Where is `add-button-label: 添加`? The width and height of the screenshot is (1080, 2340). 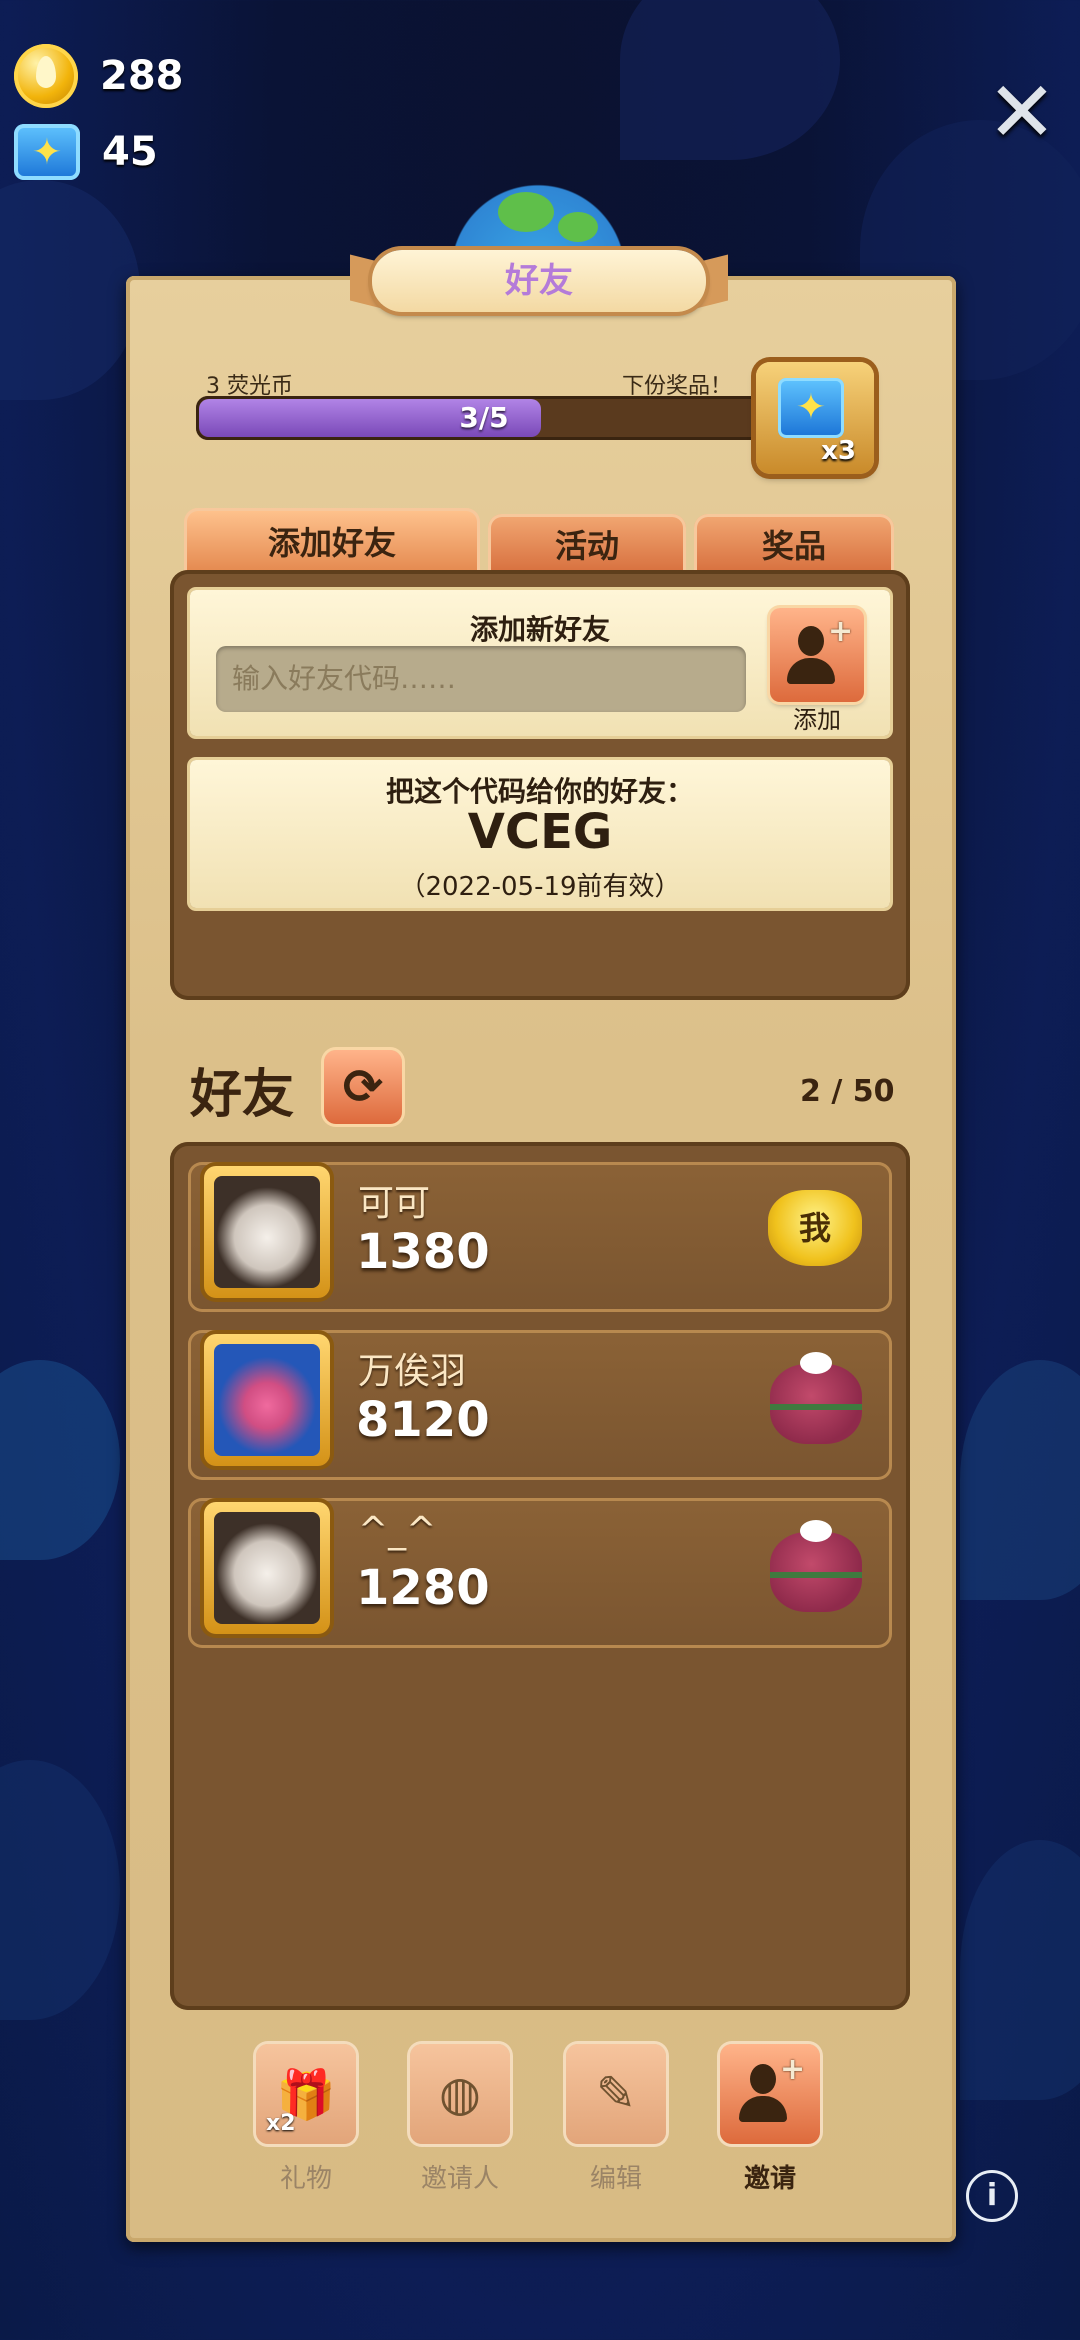
add-button-label: 添加 is located at coordinates (817, 720).